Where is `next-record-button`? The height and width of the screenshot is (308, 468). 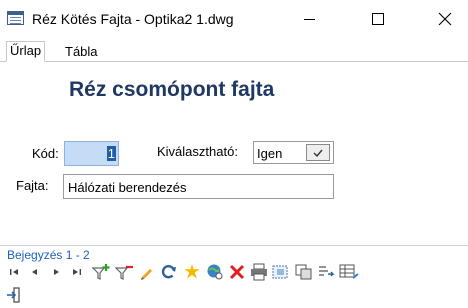 next-record-button is located at coordinates (56, 272).